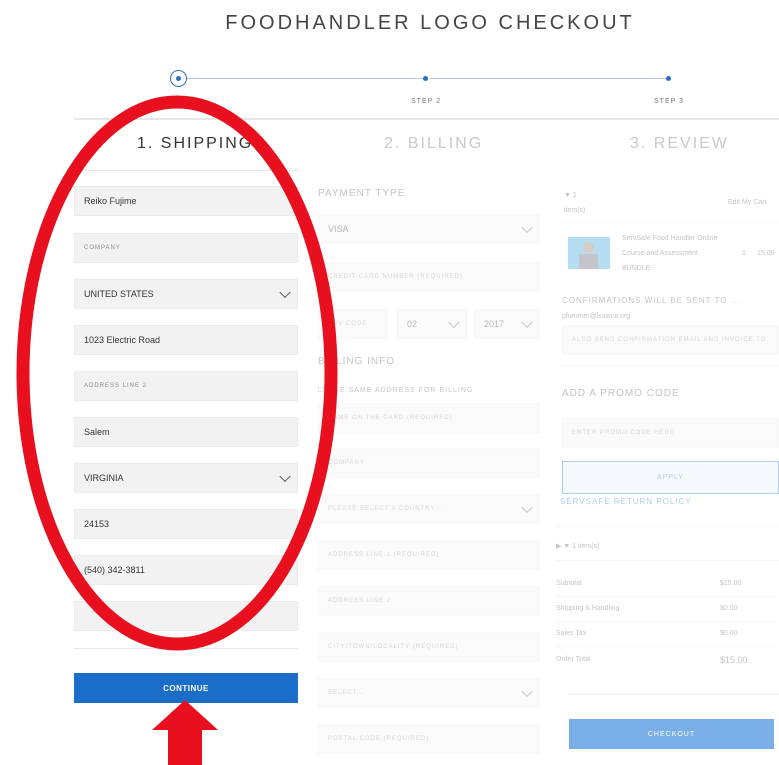 The height and width of the screenshot is (765, 779). Describe the element at coordinates (412, 324) in the screenshot. I see `exp-month-value: 02` at that location.